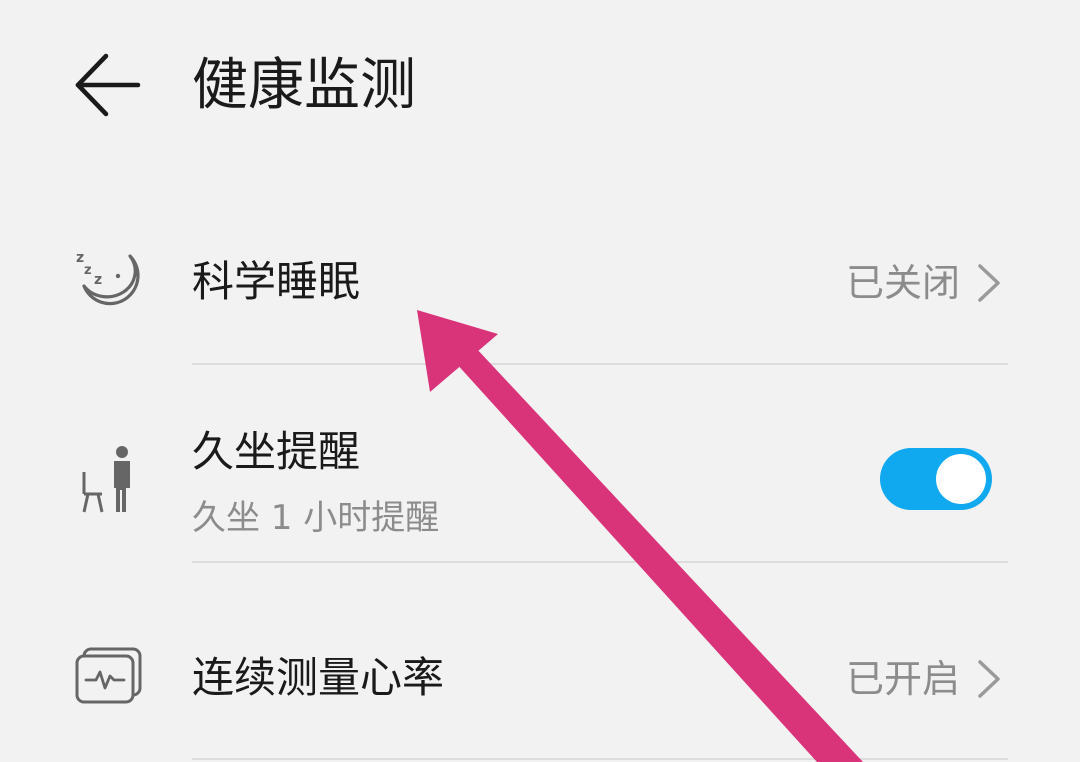 This screenshot has width=1080, height=762. I want to click on setting-label-sleep: 科学睡眠, so click(276, 281).